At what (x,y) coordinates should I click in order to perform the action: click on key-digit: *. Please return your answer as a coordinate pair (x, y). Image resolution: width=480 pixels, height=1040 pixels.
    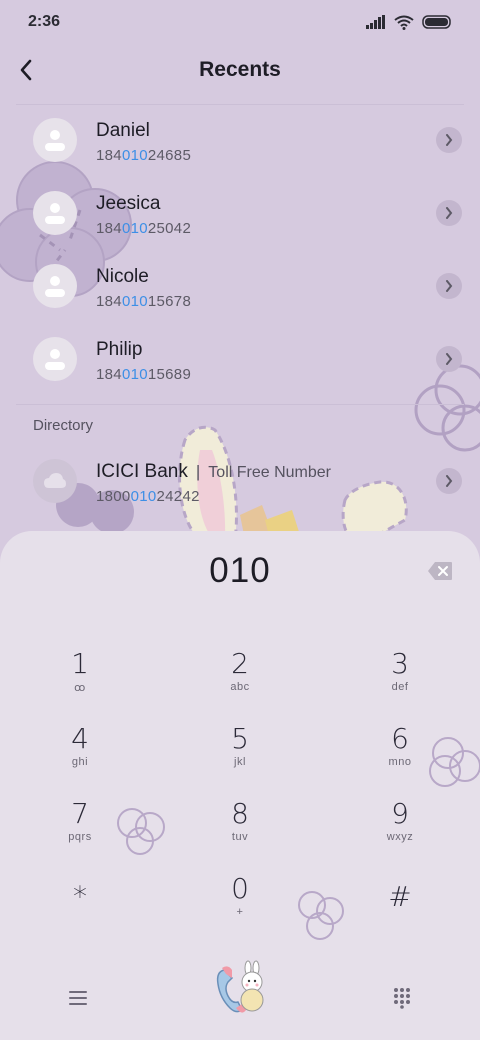
    Looking at the image, I should click on (80, 896).